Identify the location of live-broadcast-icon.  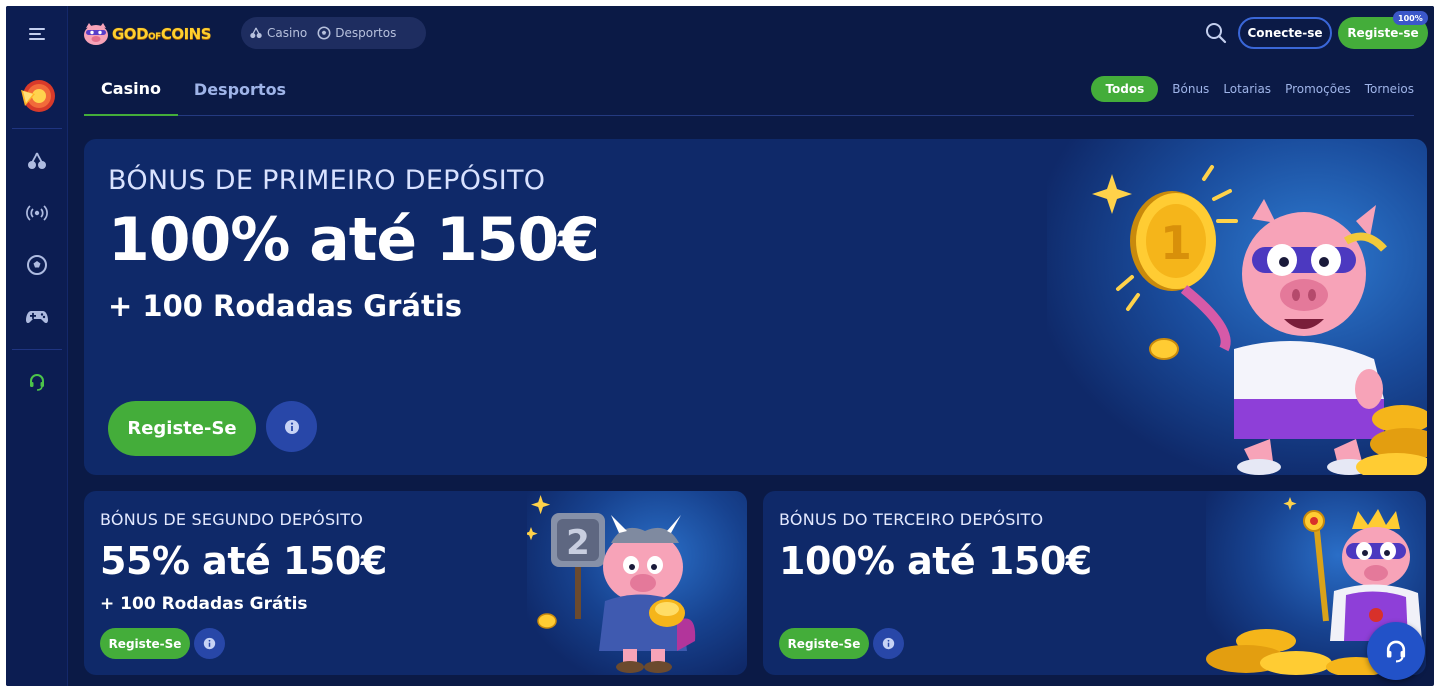
(37, 213).